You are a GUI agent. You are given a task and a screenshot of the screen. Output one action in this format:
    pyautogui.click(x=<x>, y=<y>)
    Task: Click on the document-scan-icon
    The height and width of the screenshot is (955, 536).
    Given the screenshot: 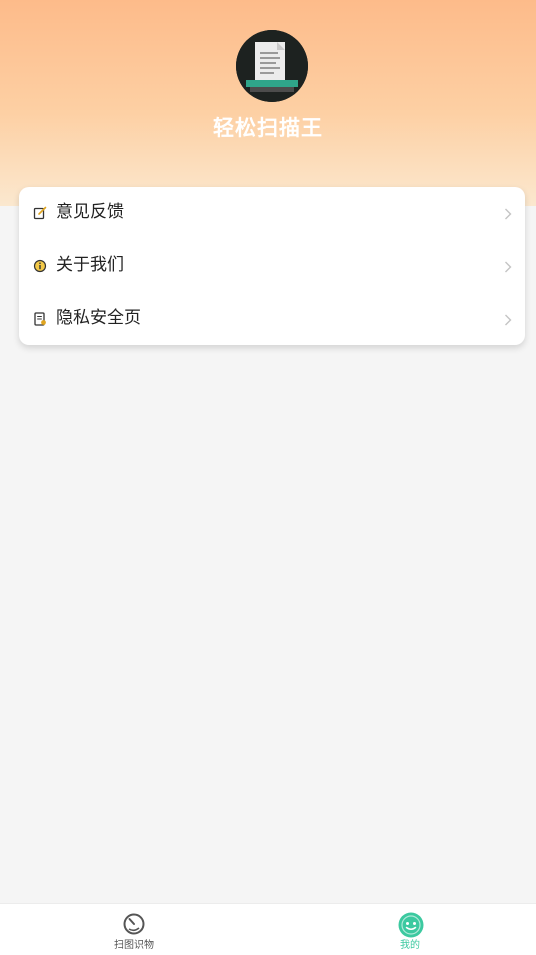 What is the action you would take?
    pyautogui.click(x=272, y=66)
    